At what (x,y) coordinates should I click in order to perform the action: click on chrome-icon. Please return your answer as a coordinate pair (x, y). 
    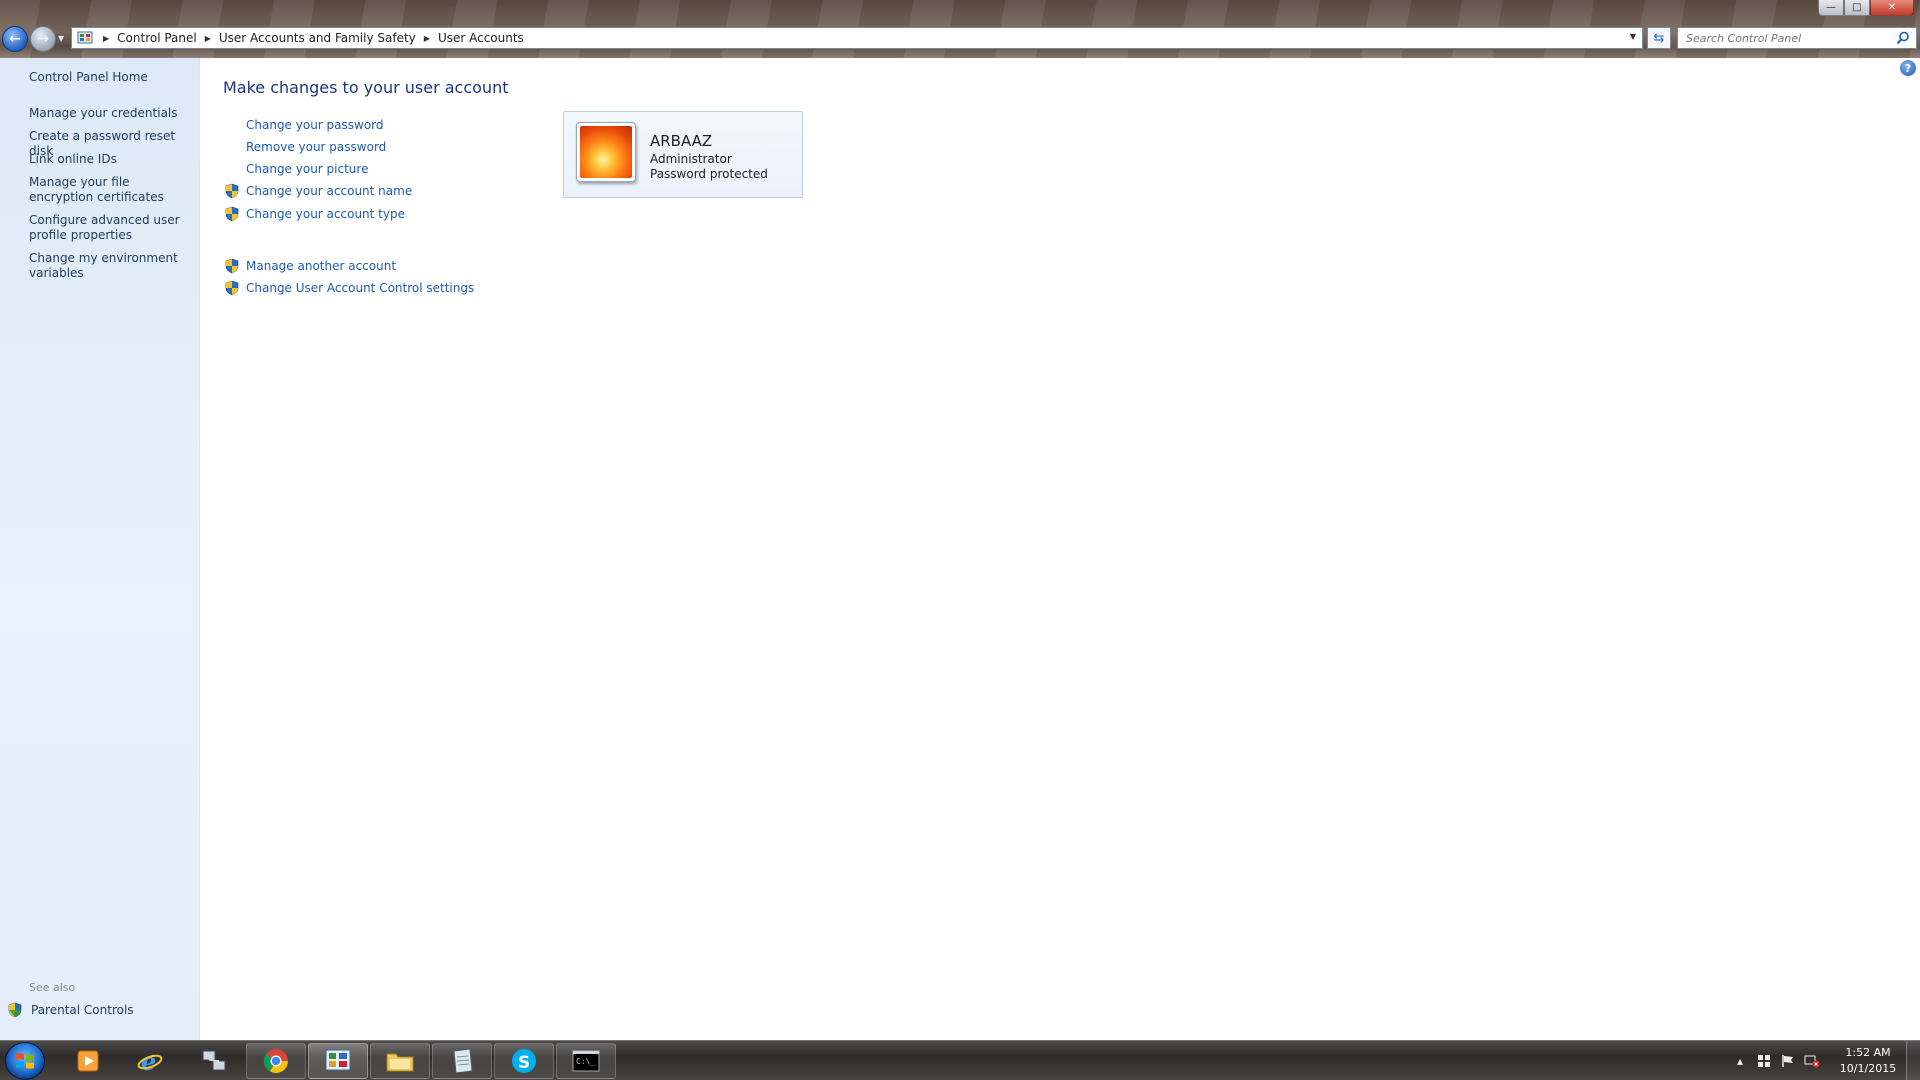
    Looking at the image, I should click on (275, 1061).